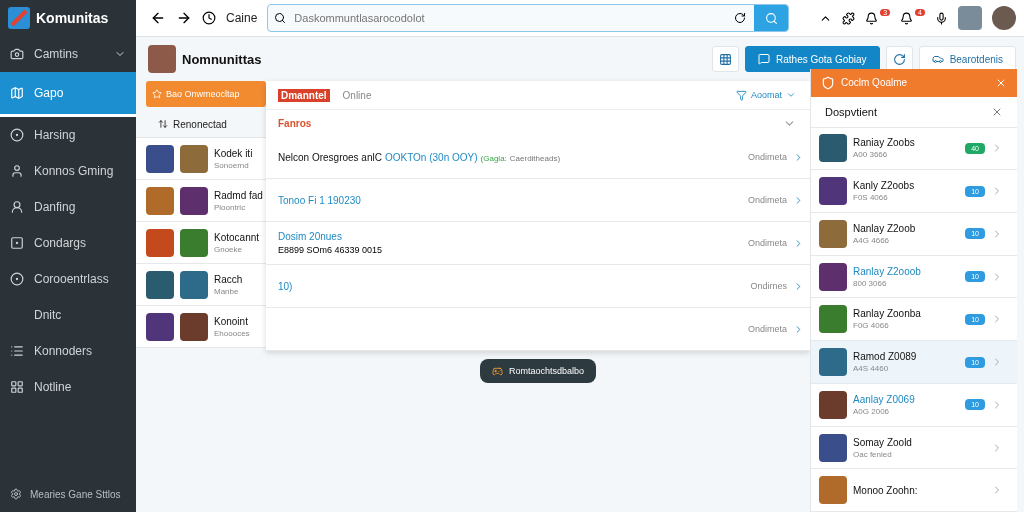  I want to click on sidebar-item: Notline, so click(68, 387).